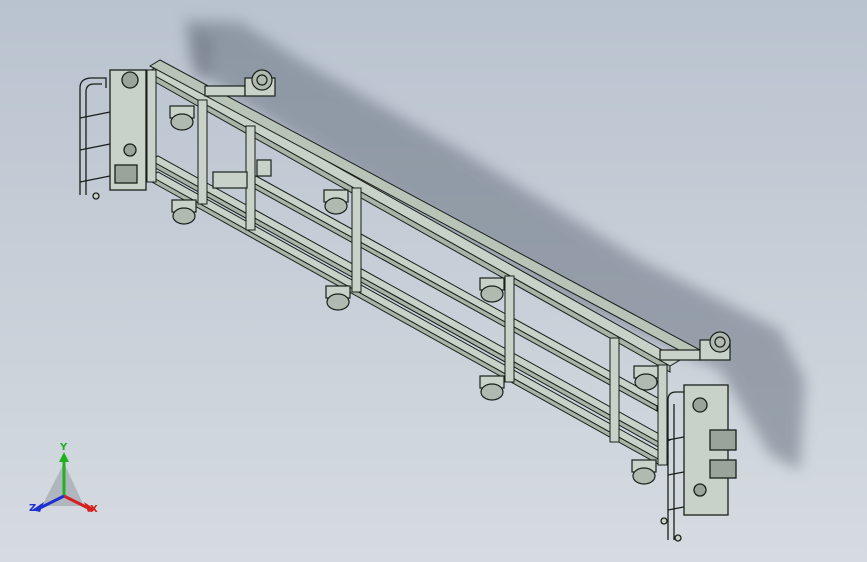 Image resolution: width=867 pixels, height=562 pixels. Describe the element at coordinates (67, 482) in the screenshot. I see `axis-triad: Y X Z` at that location.